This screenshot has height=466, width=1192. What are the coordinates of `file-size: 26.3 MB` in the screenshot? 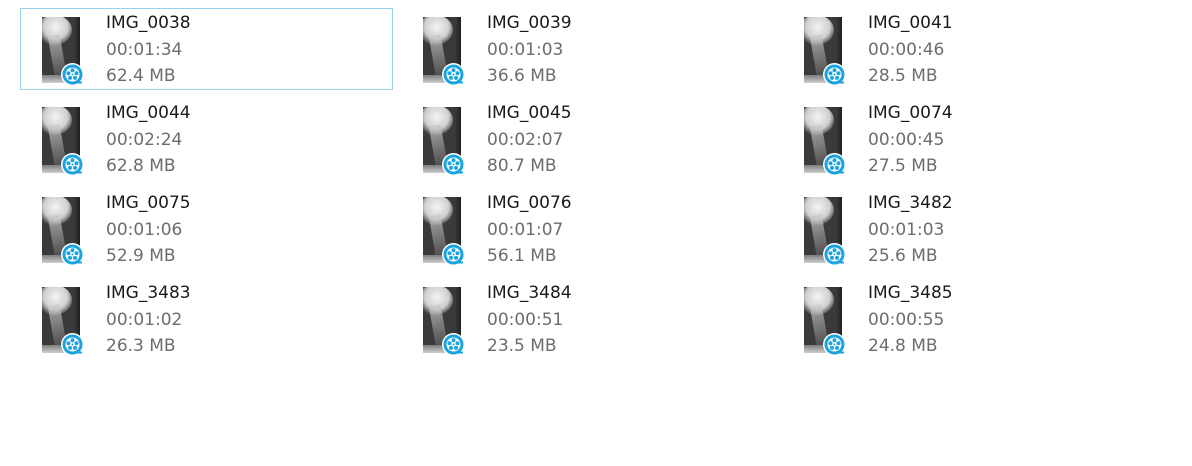 It's located at (141, 346).